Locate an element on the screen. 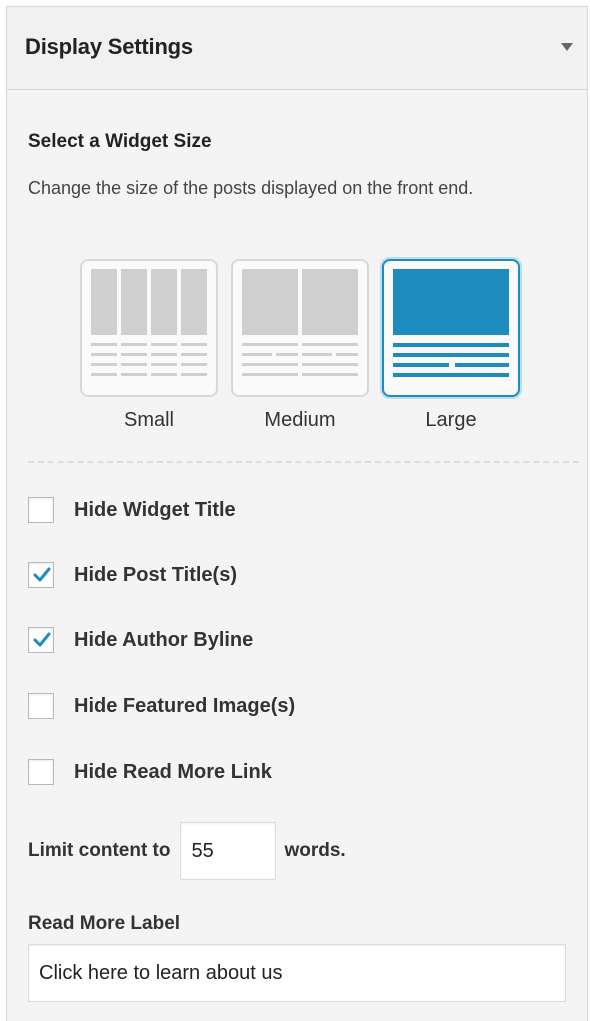 This screenshot has height=1021, width=590. limit-content-suffix: words. is located at coordinates (315, 850).